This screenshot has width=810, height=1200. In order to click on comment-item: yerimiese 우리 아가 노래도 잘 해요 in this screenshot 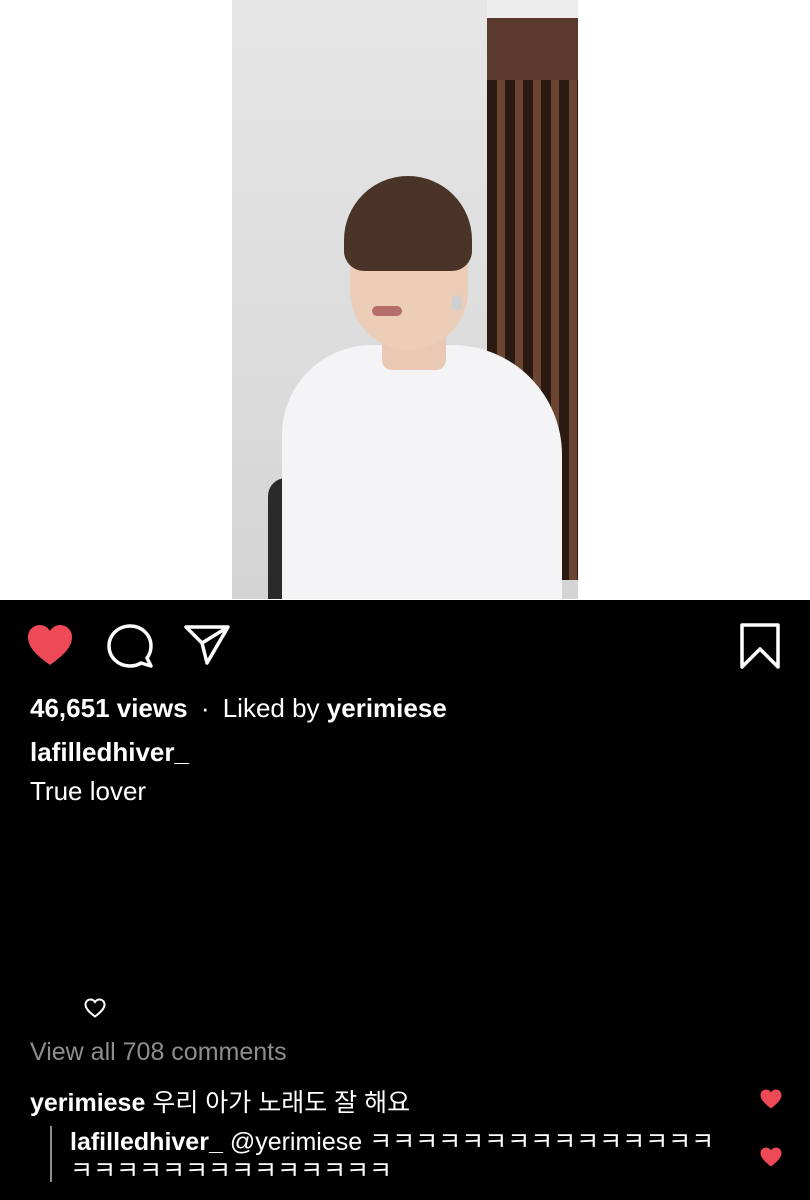, I will do `click(220, 1101)`.